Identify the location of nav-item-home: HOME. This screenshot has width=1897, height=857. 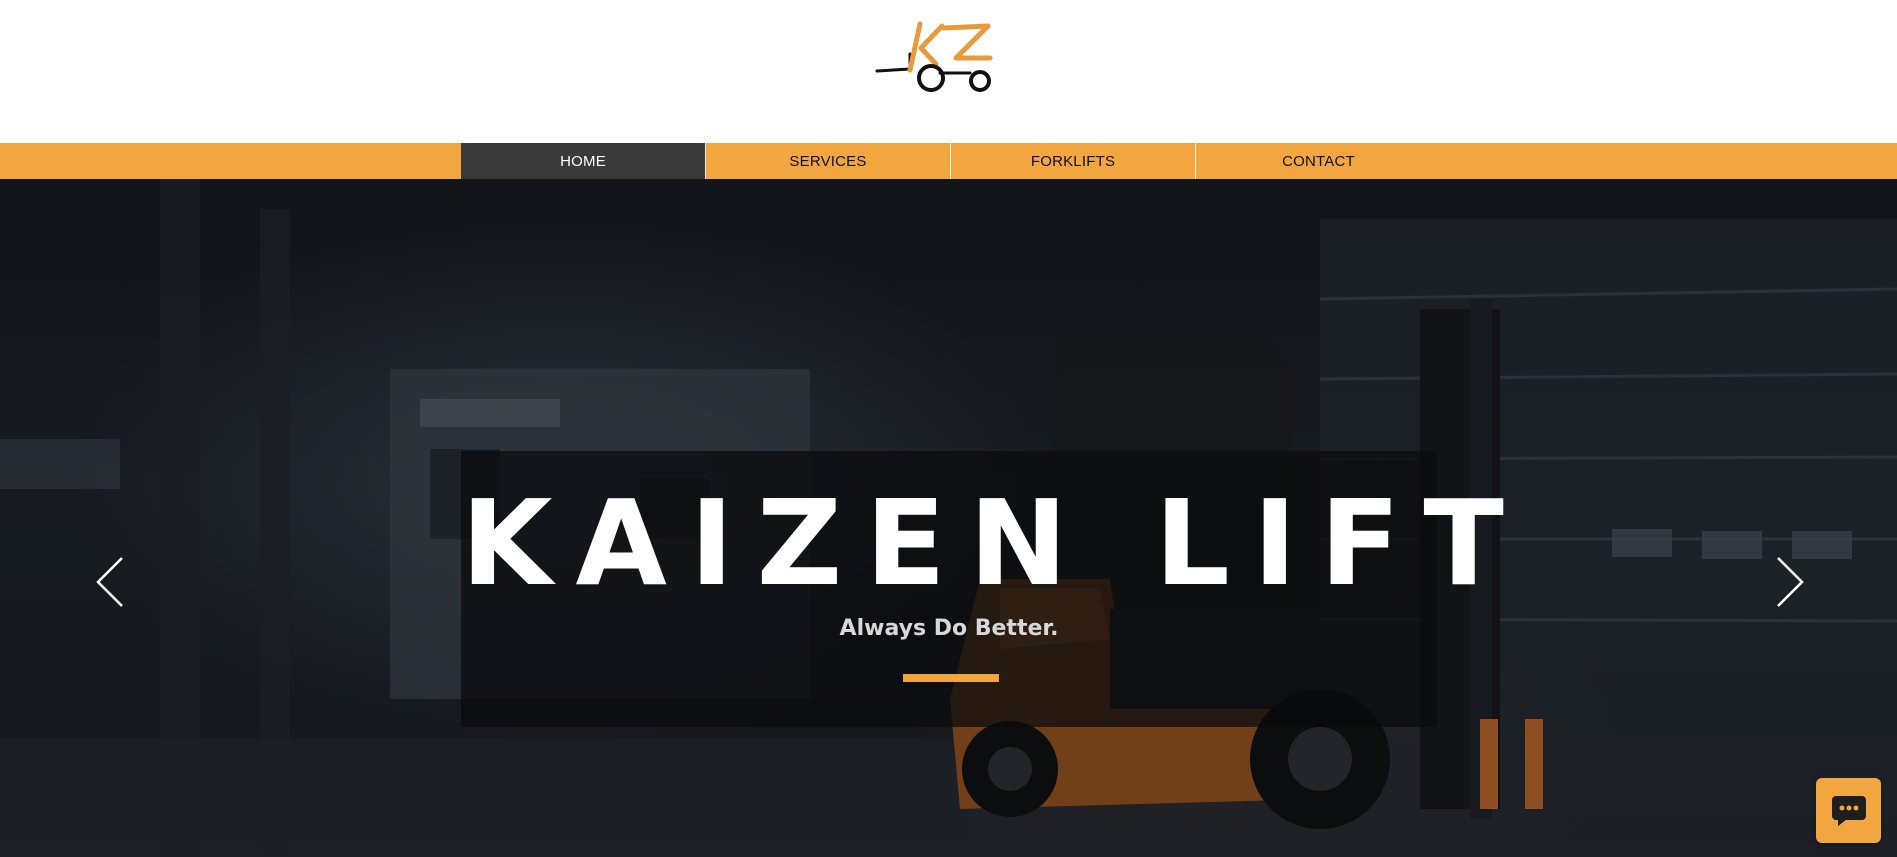
(583, 161).